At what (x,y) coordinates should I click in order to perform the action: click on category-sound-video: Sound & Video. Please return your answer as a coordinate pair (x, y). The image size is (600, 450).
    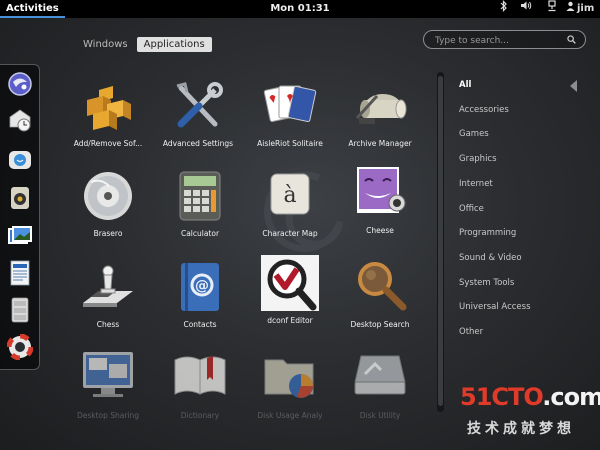
    Looking at the image, I should click on (490, 258).